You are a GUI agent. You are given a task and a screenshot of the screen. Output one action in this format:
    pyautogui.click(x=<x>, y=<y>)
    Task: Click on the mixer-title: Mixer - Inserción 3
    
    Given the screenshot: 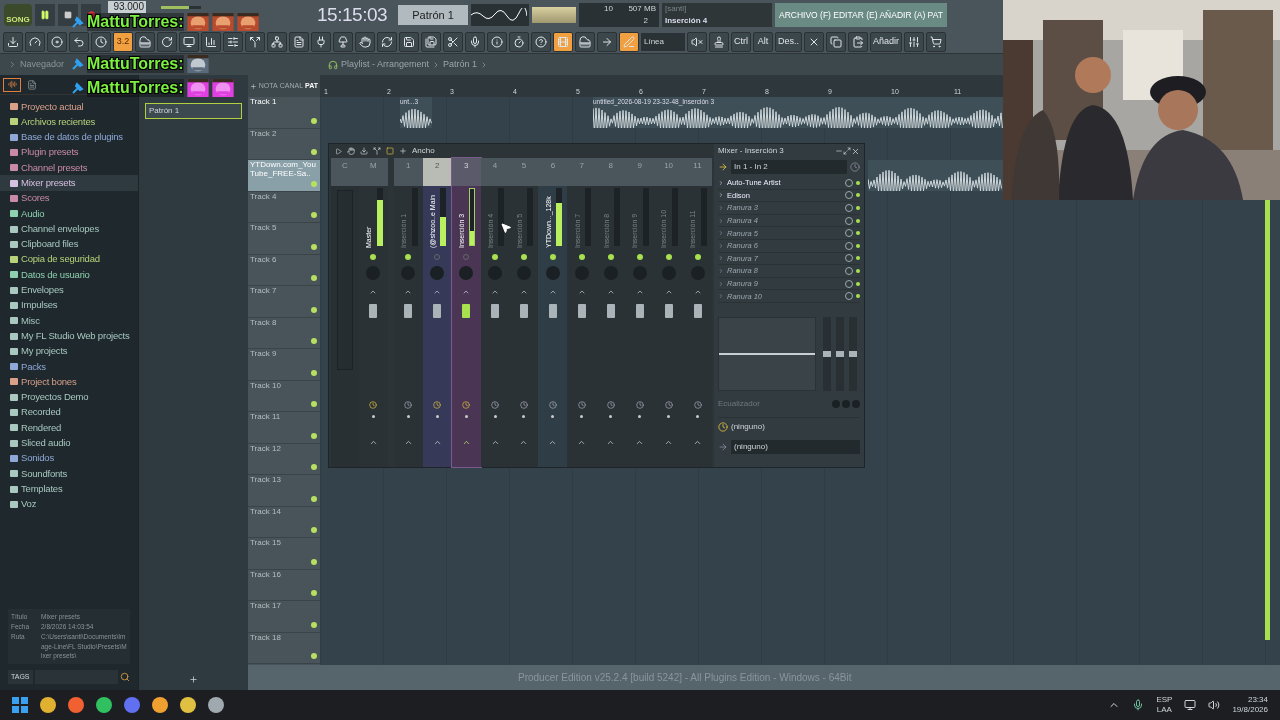 What is the action you would take?
    pyautogui.click(x=751, y=151)
    